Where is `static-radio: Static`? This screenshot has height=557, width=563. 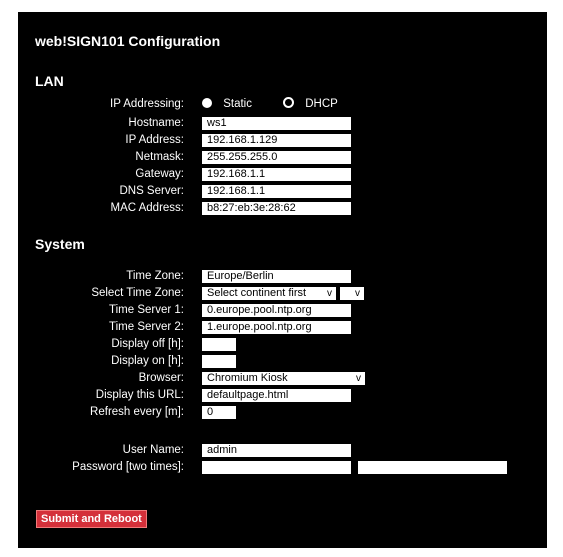
static-radio: Static is located at coordinates (227, 104).